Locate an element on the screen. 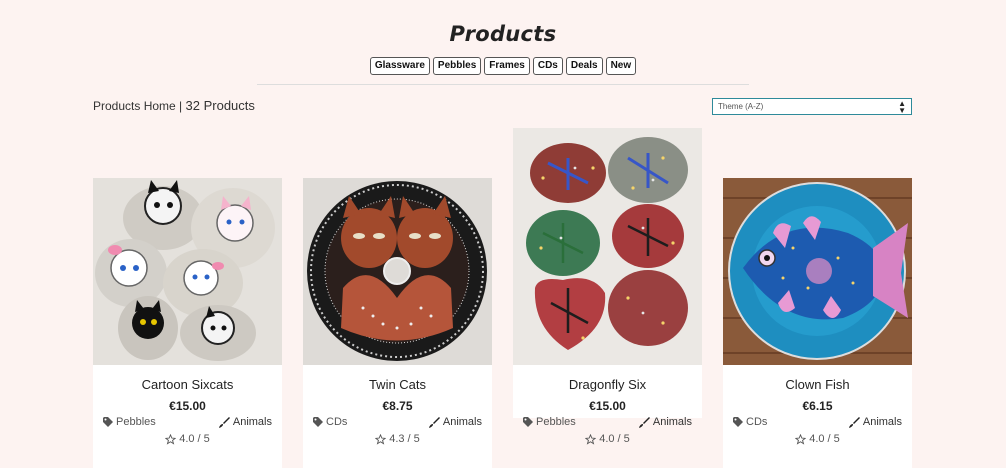 This screenshot has height=468, width=1006. product-card: Twin Cats €8.75 CDs Animals 4.3 / 5 is located at coordinates (397, 323).